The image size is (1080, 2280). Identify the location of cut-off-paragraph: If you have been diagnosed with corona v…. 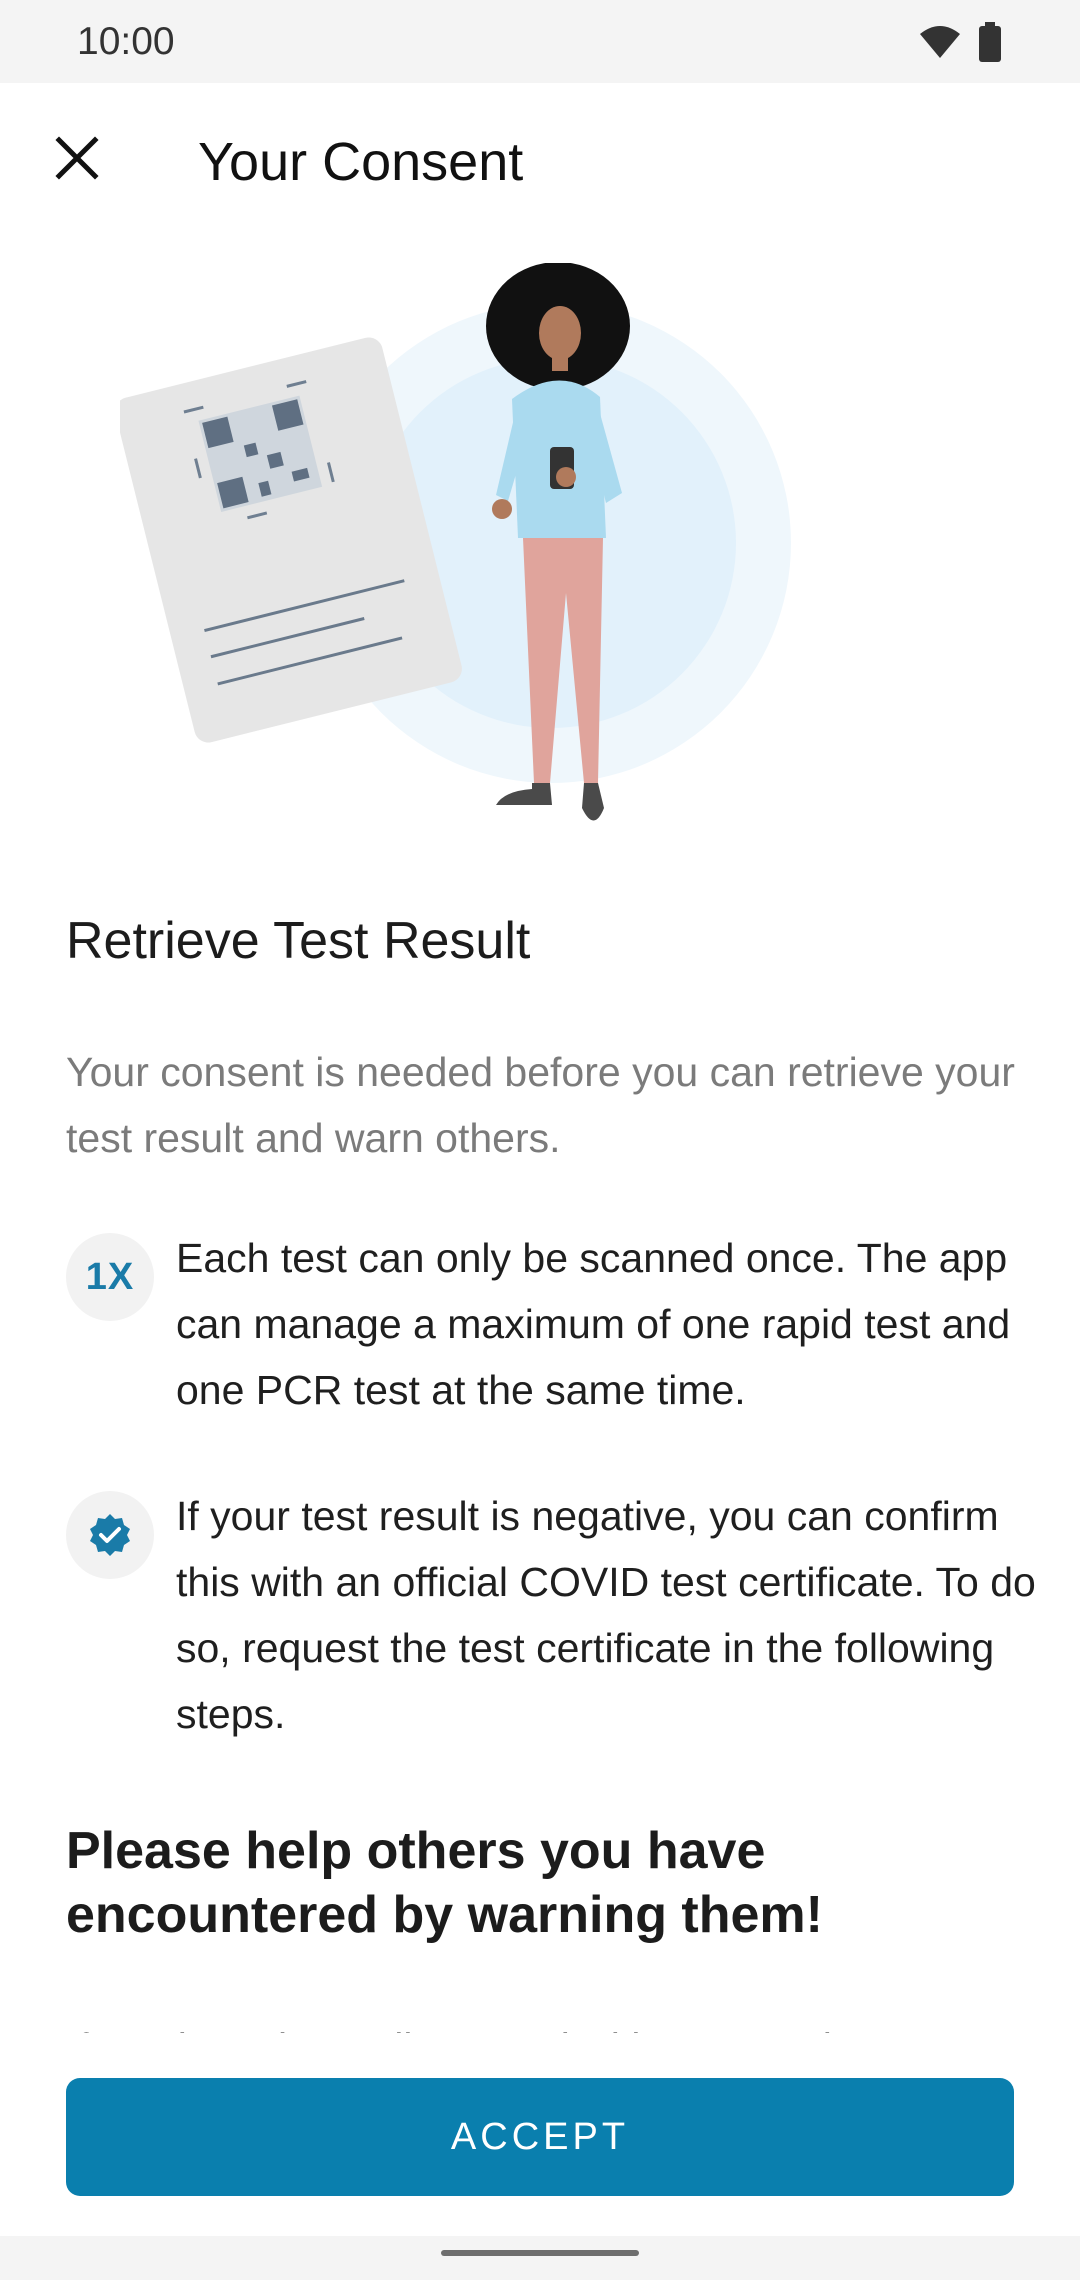
(541, 2024).